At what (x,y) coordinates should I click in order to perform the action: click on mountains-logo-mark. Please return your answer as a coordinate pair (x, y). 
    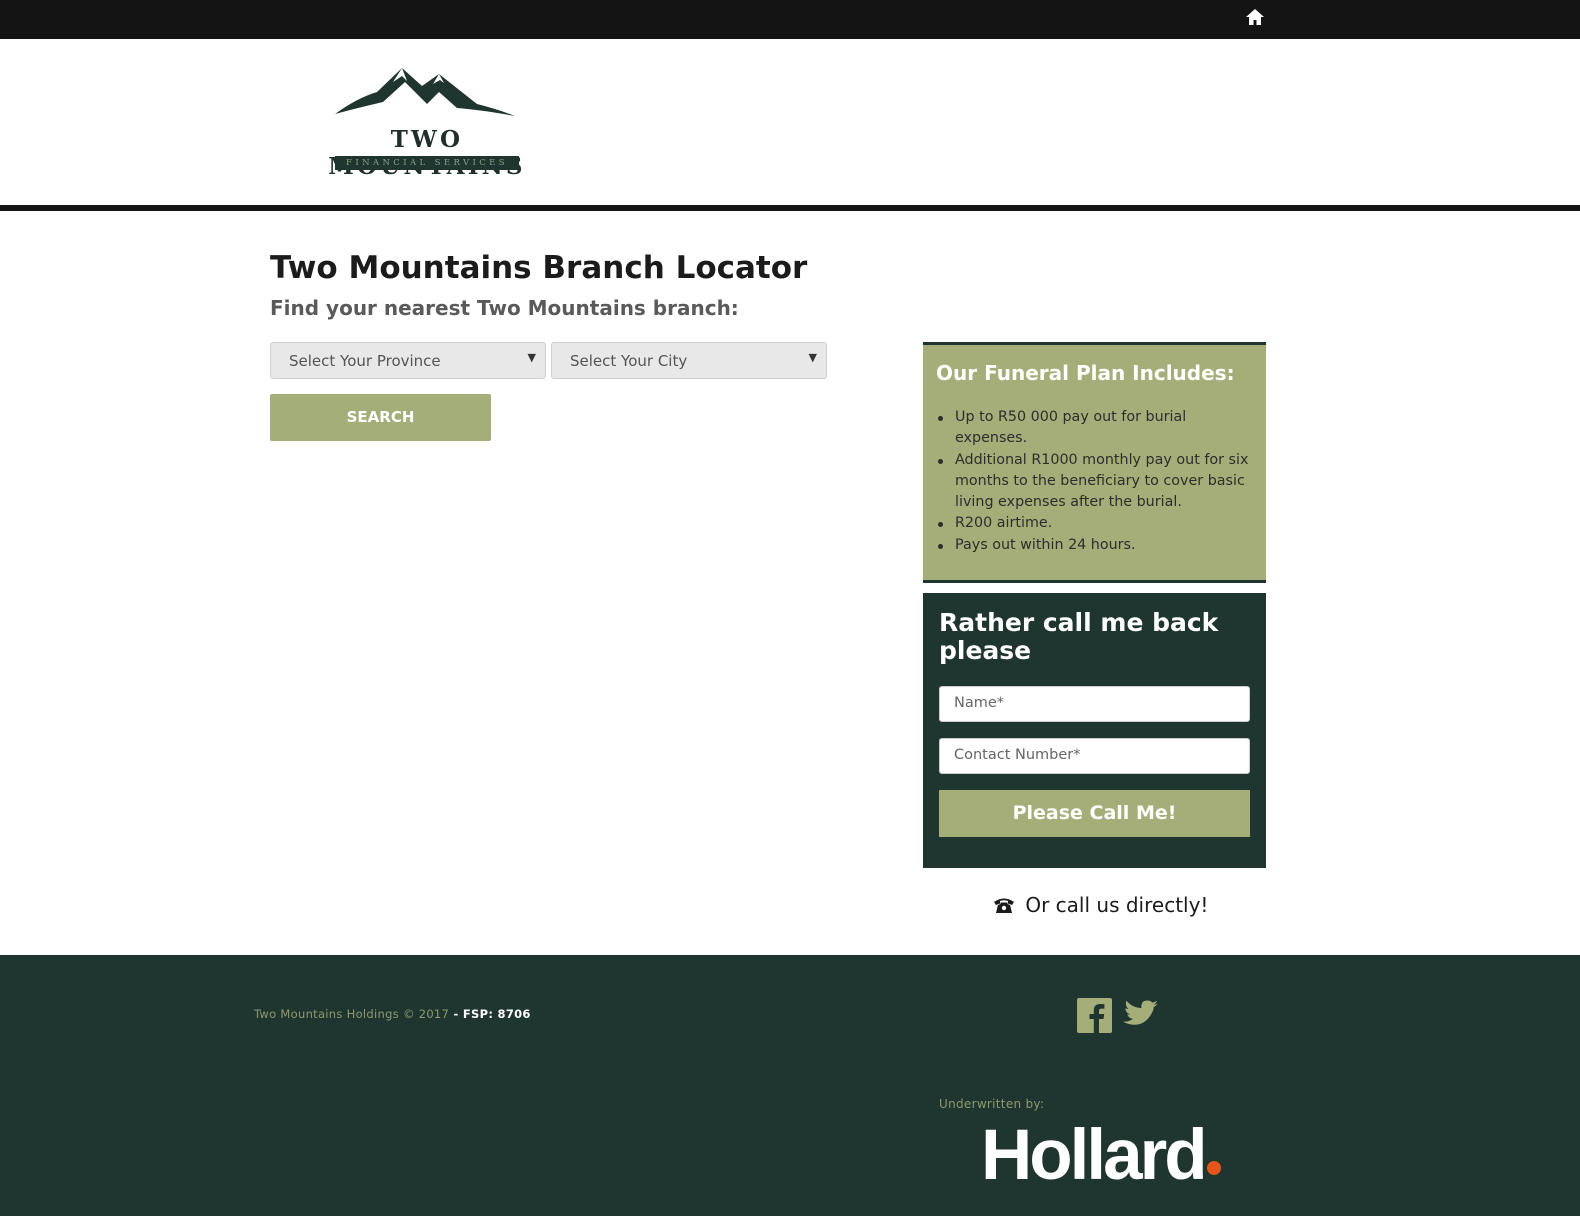
    Looking at the image, I should click on (425, 92).